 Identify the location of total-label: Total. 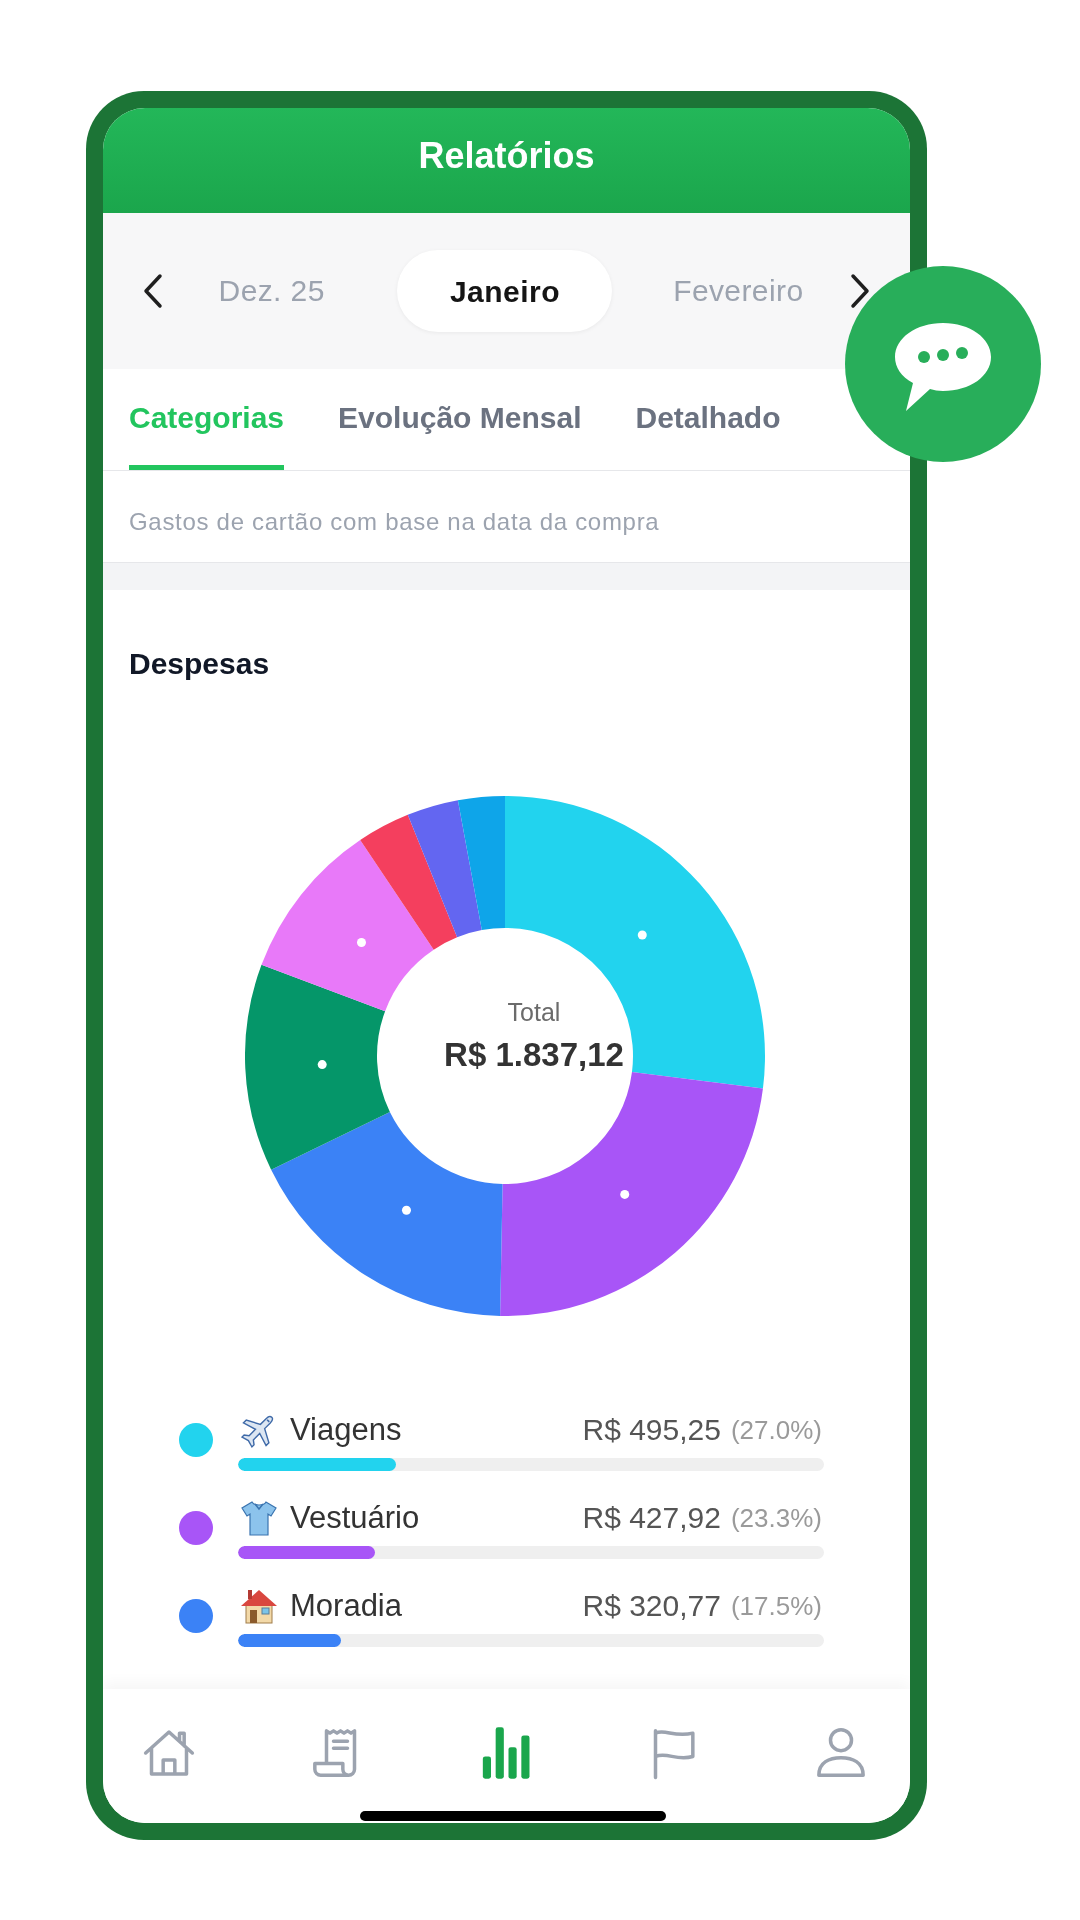
(534, 1012).